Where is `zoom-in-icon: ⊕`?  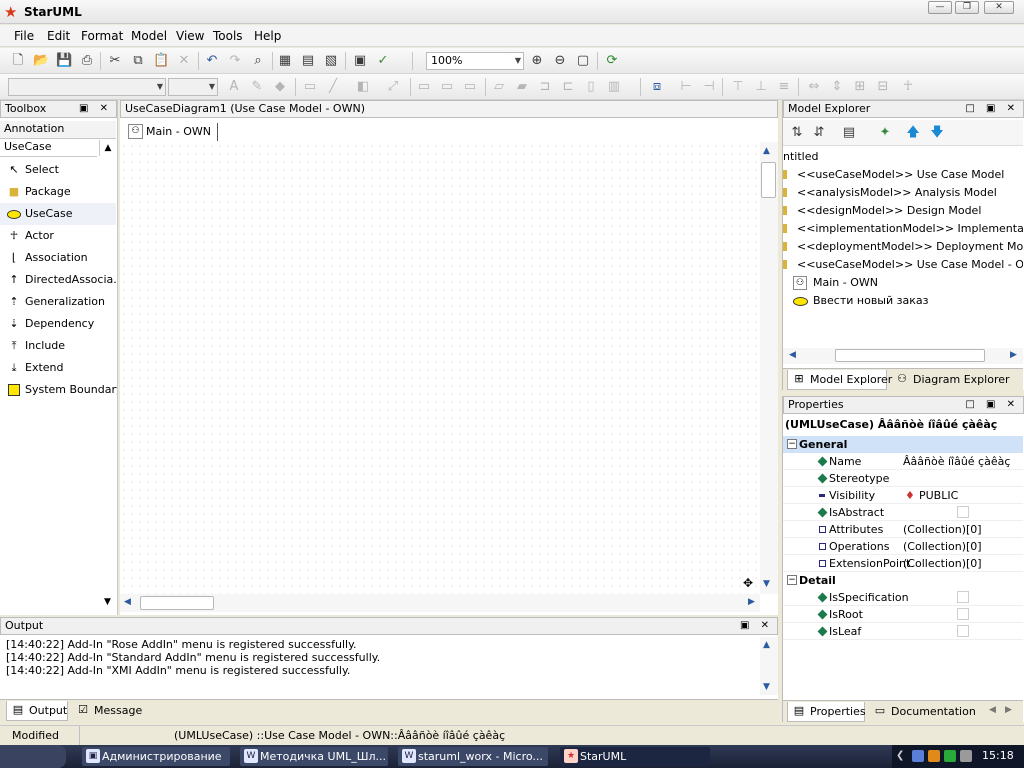
zoom-in-icon: ⊕ is located at coordinates (537, 61).